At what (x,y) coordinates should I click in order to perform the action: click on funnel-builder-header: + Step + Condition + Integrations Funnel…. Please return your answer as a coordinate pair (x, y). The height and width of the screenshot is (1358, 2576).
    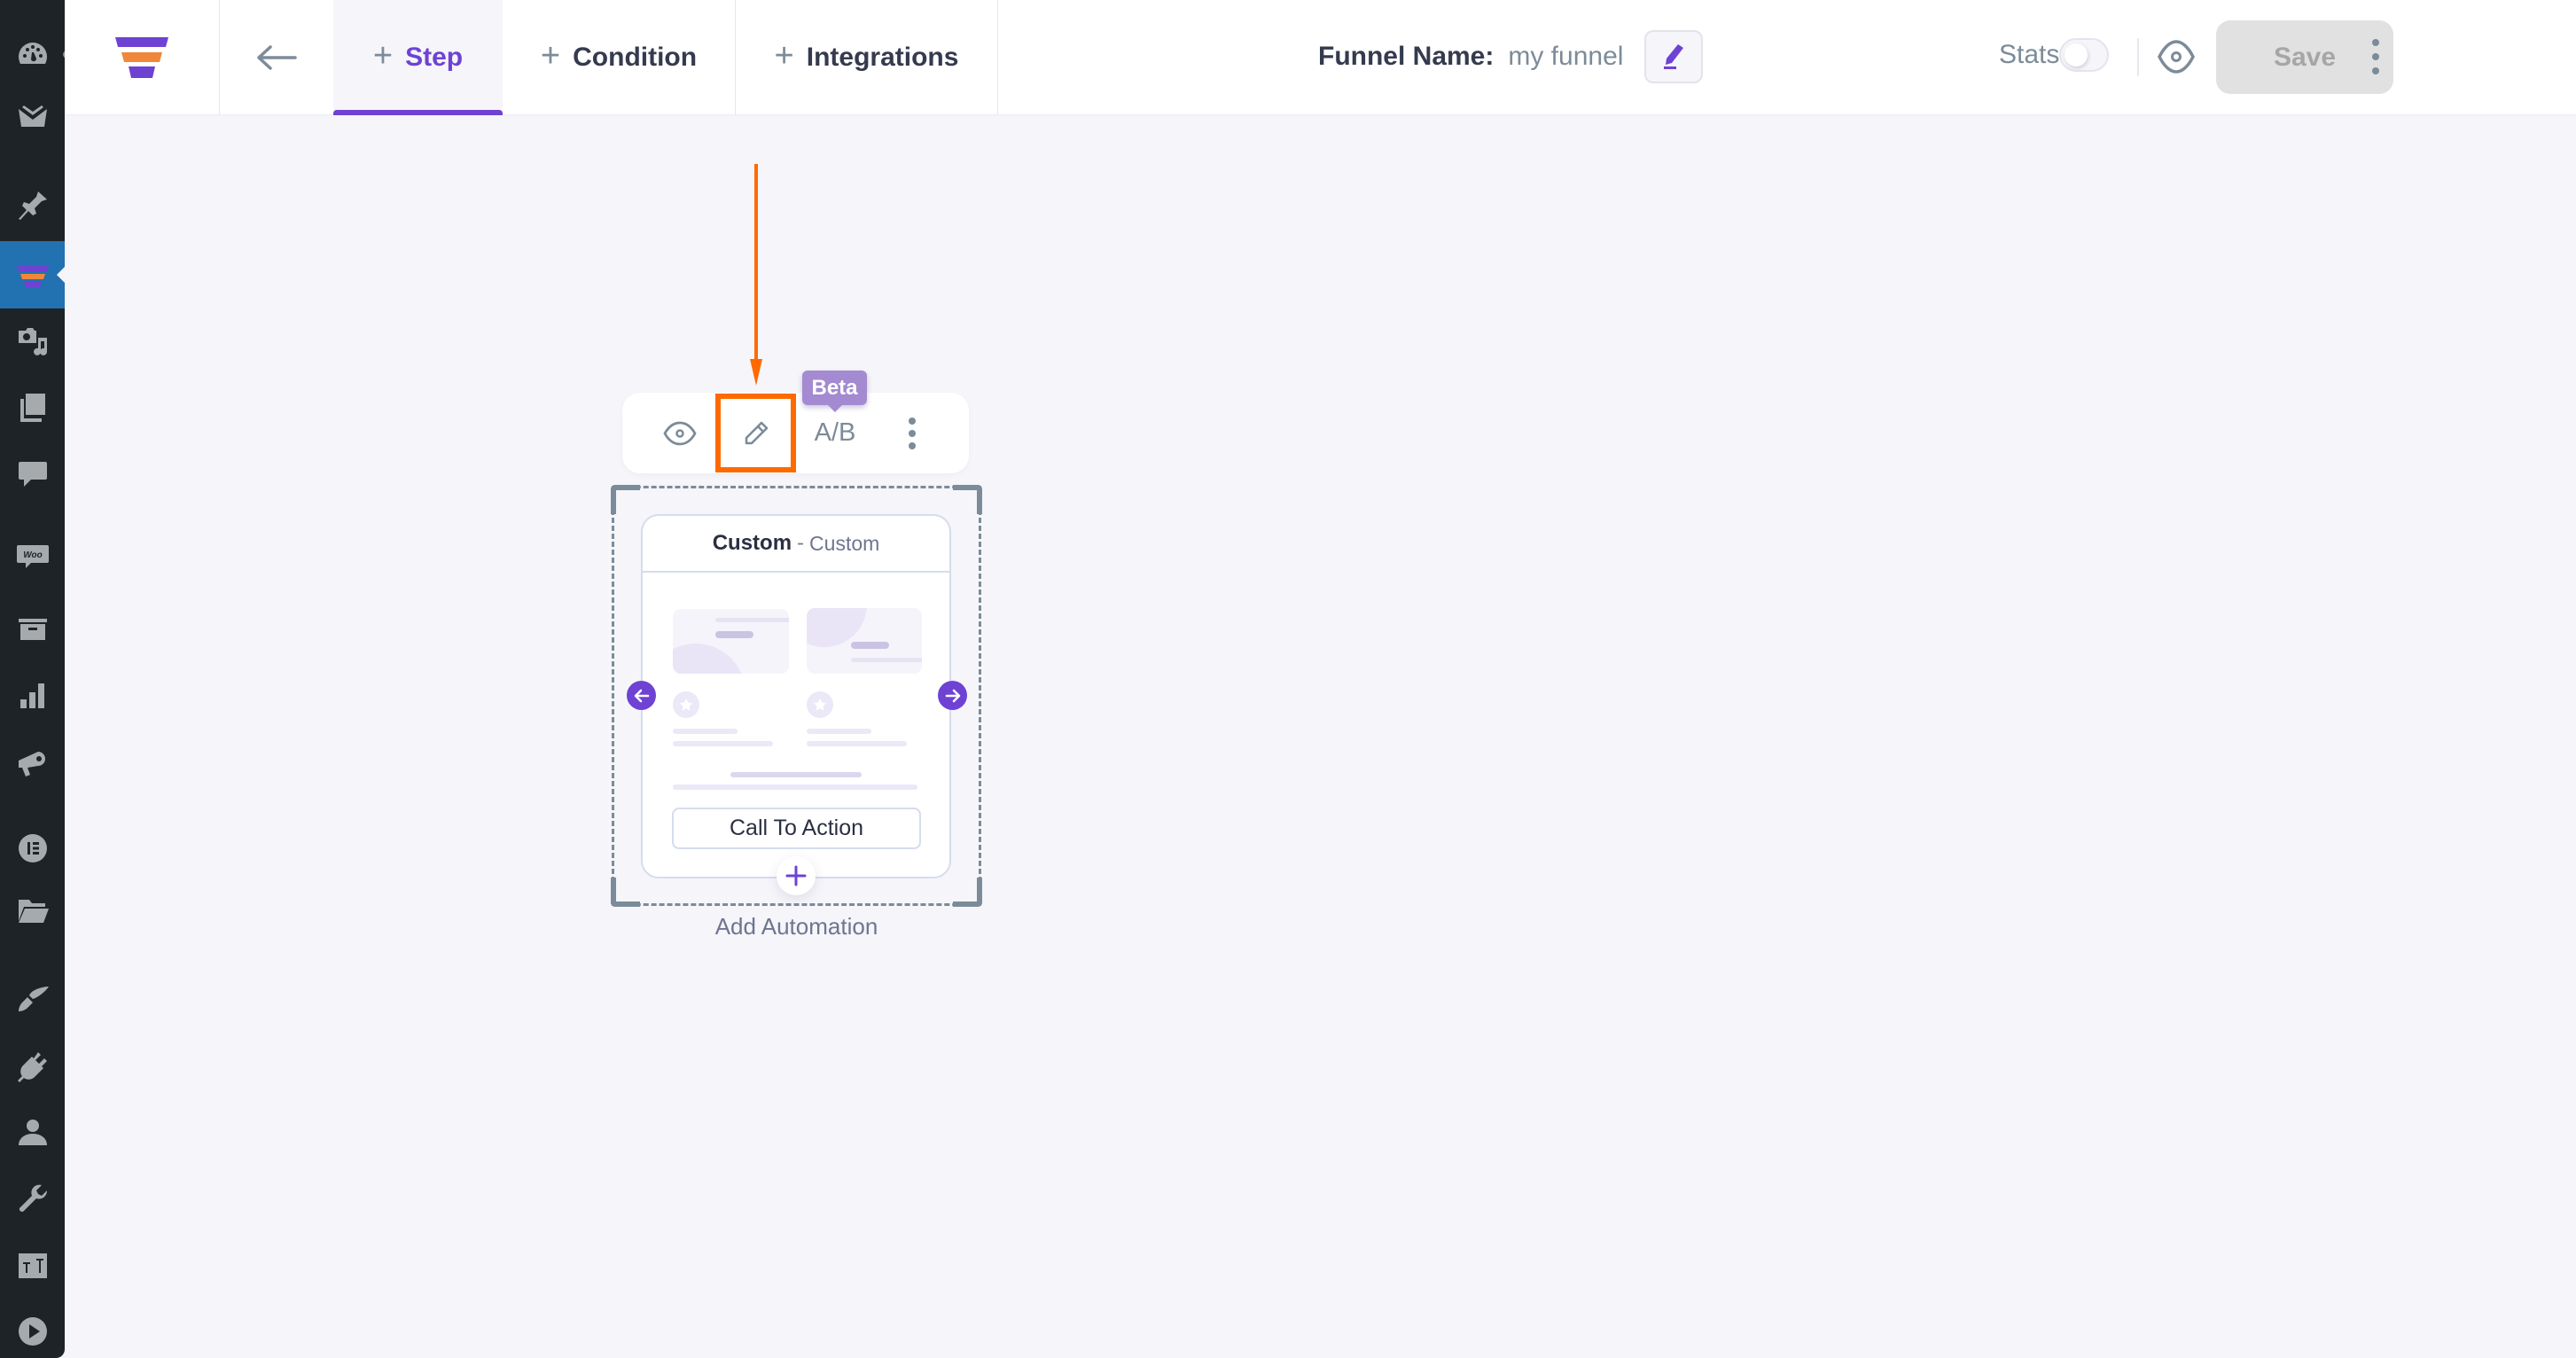
    Looking at the image, I should click on (1320, 57).